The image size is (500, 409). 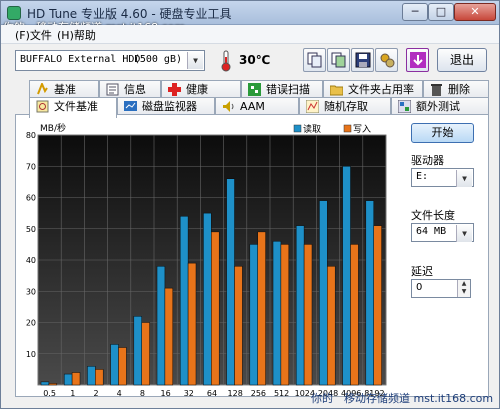 I want to click on monitor-icon, so click(x=130, y=106).